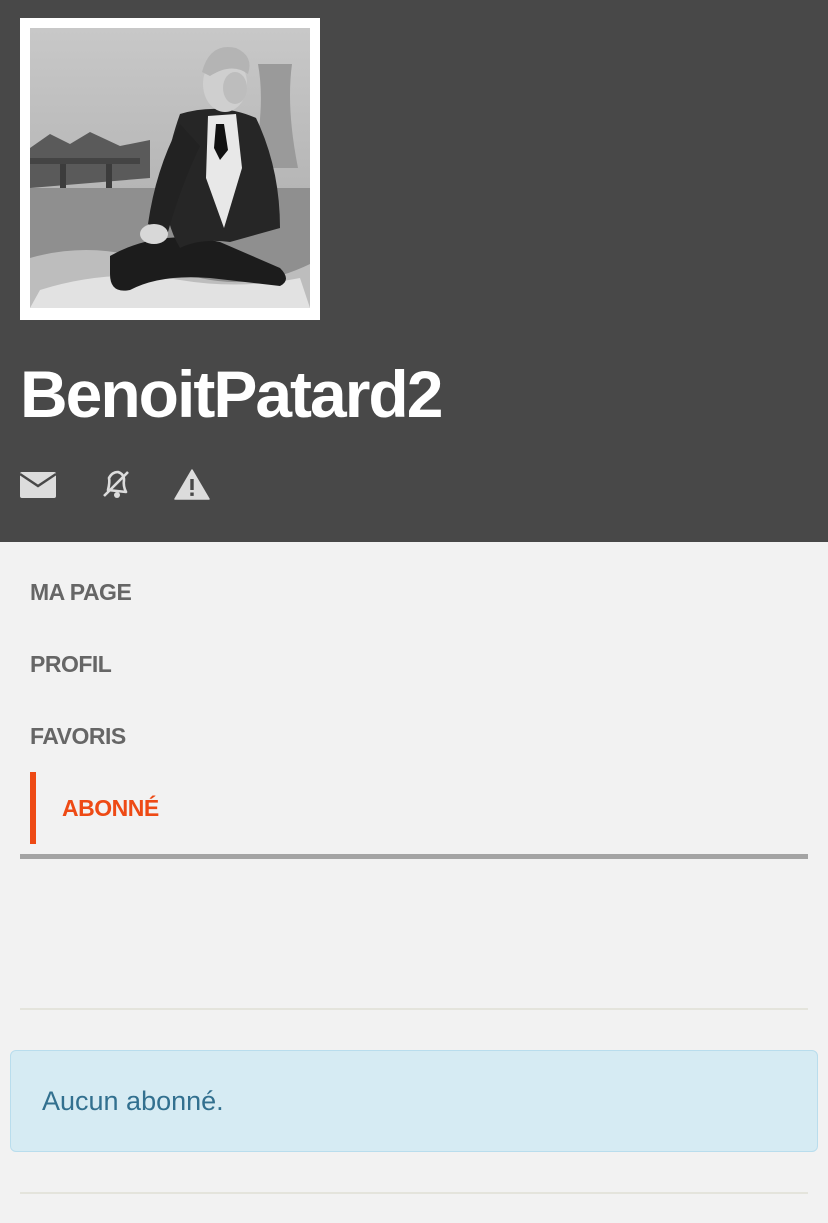 The width and height of the screenshot is (828, 1223). What do you see at coordinates (414, 664) in the screenshot?
I see `nav-item-profil: PROFIL` at bounding box center [414, 664].